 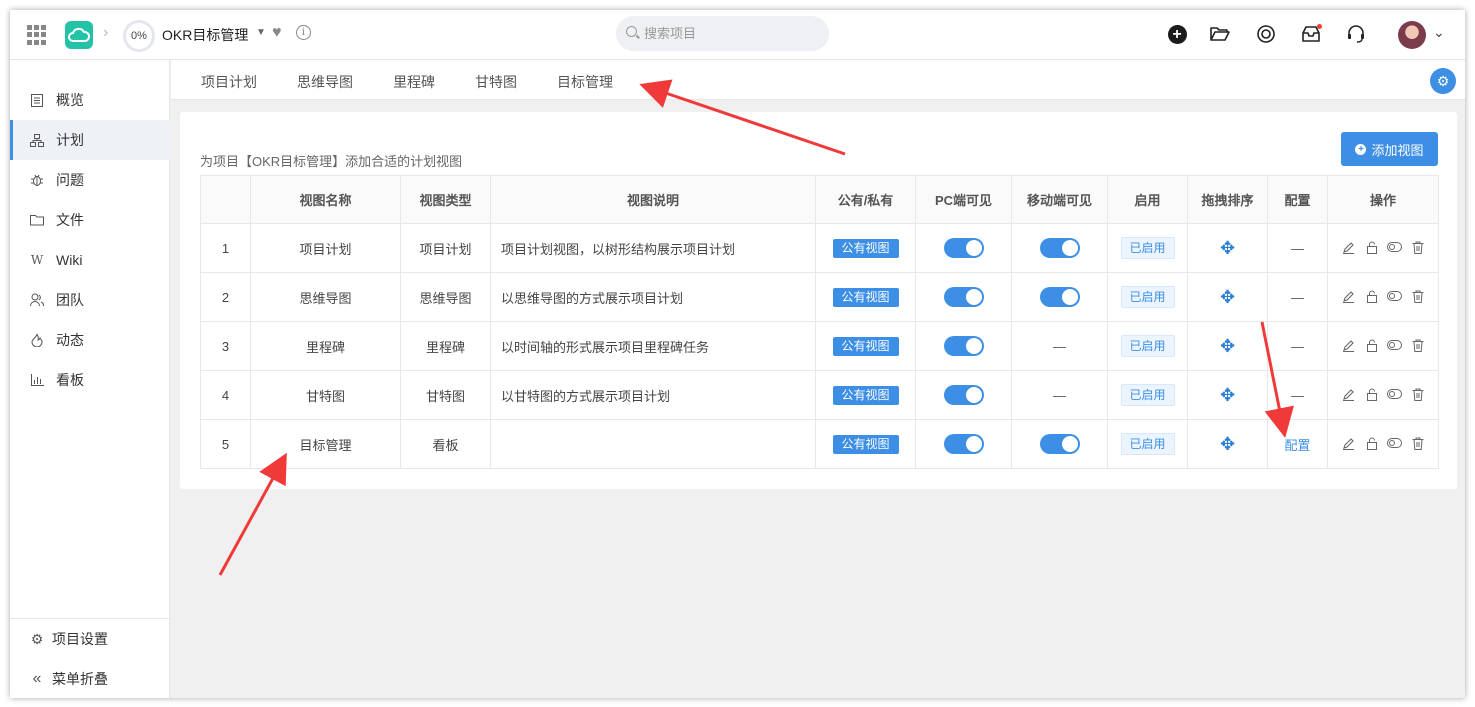 I want to click on enabled-cell: 已启用, so click(x=1147, y=395).